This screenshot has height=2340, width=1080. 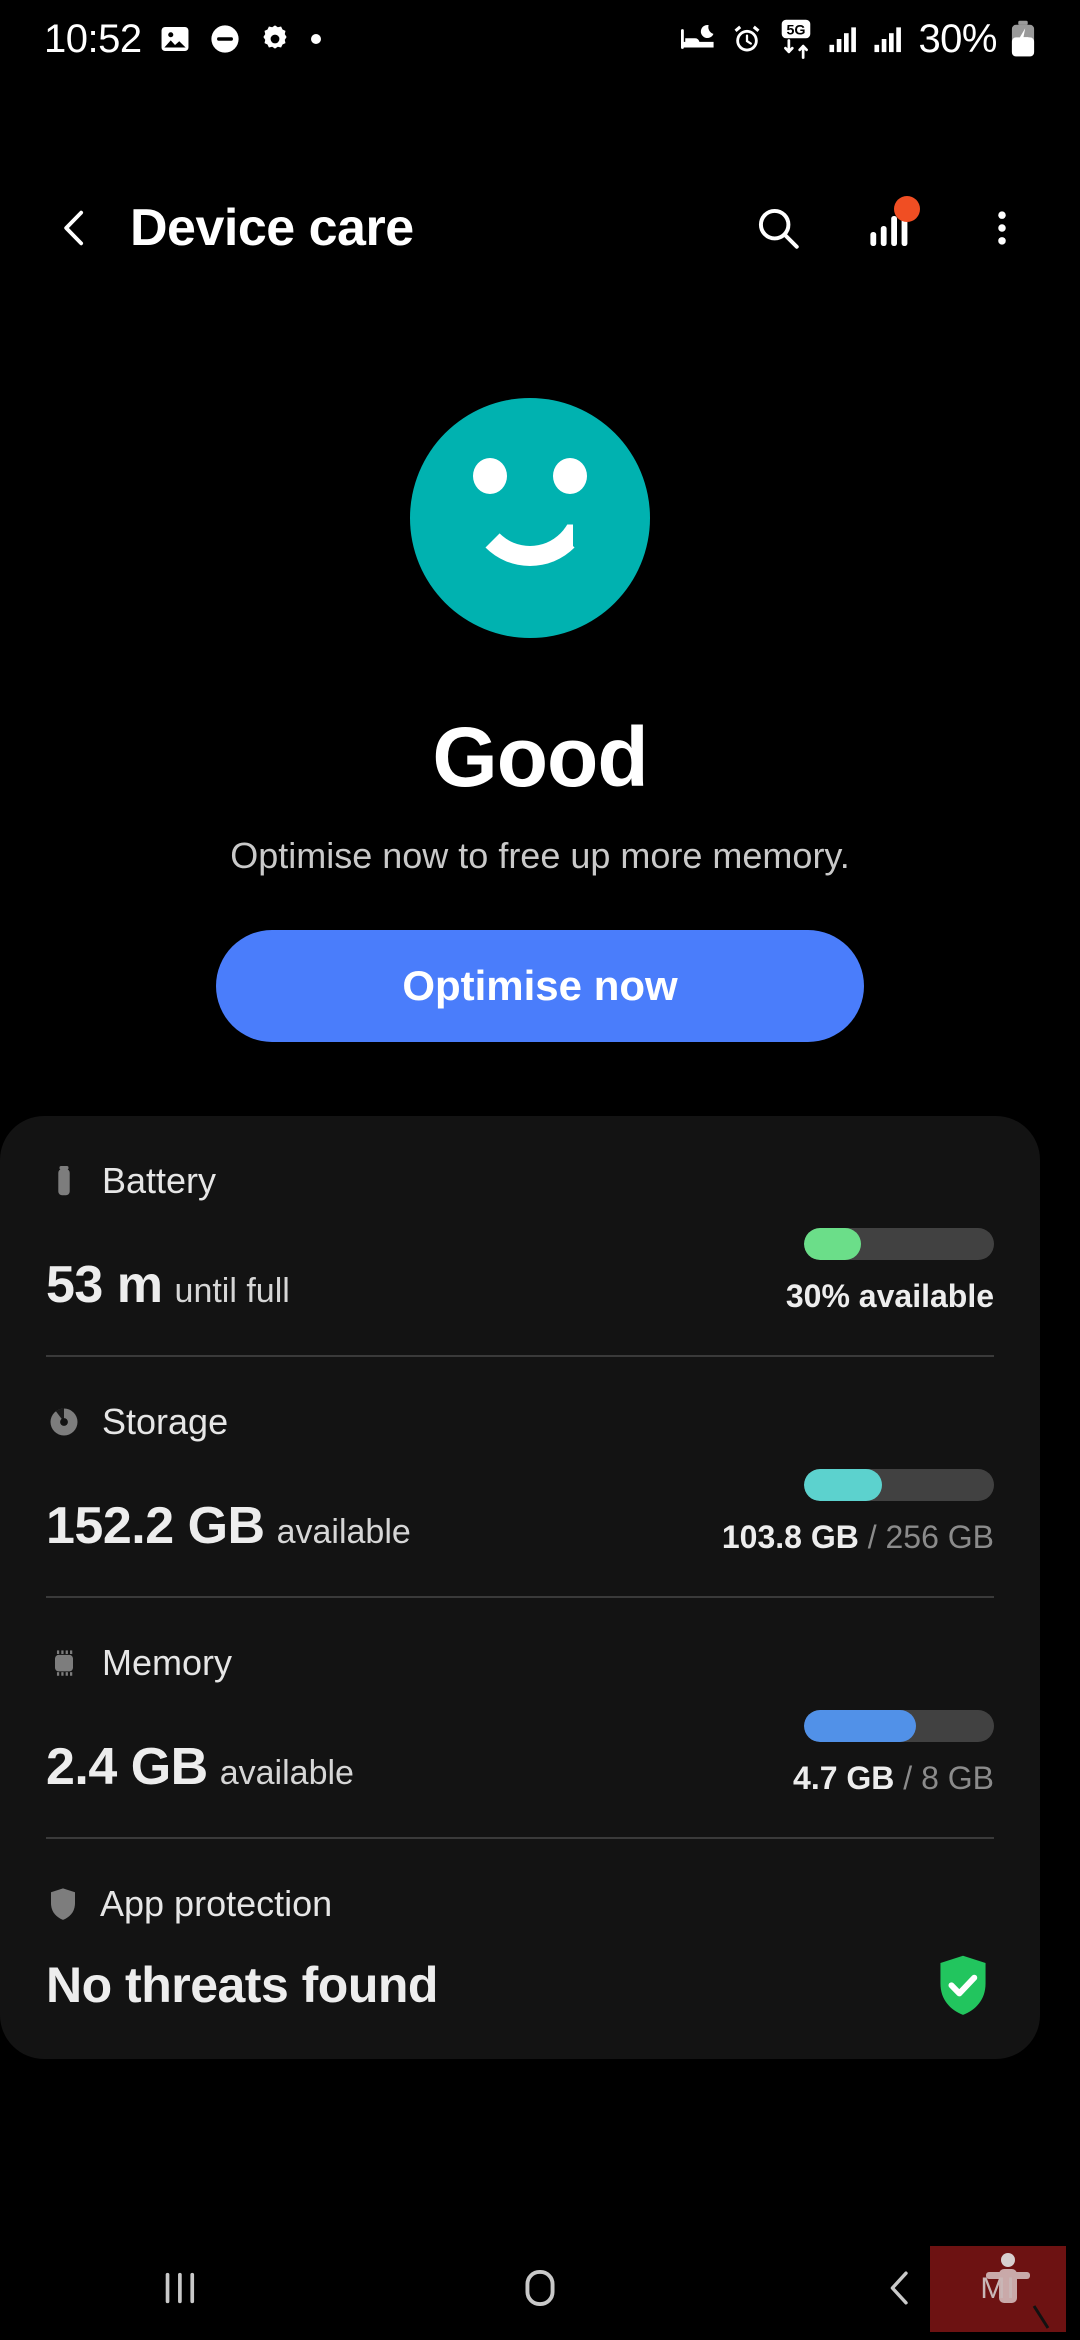 I want to click on battery-icon, so click(x=64, y=1181).